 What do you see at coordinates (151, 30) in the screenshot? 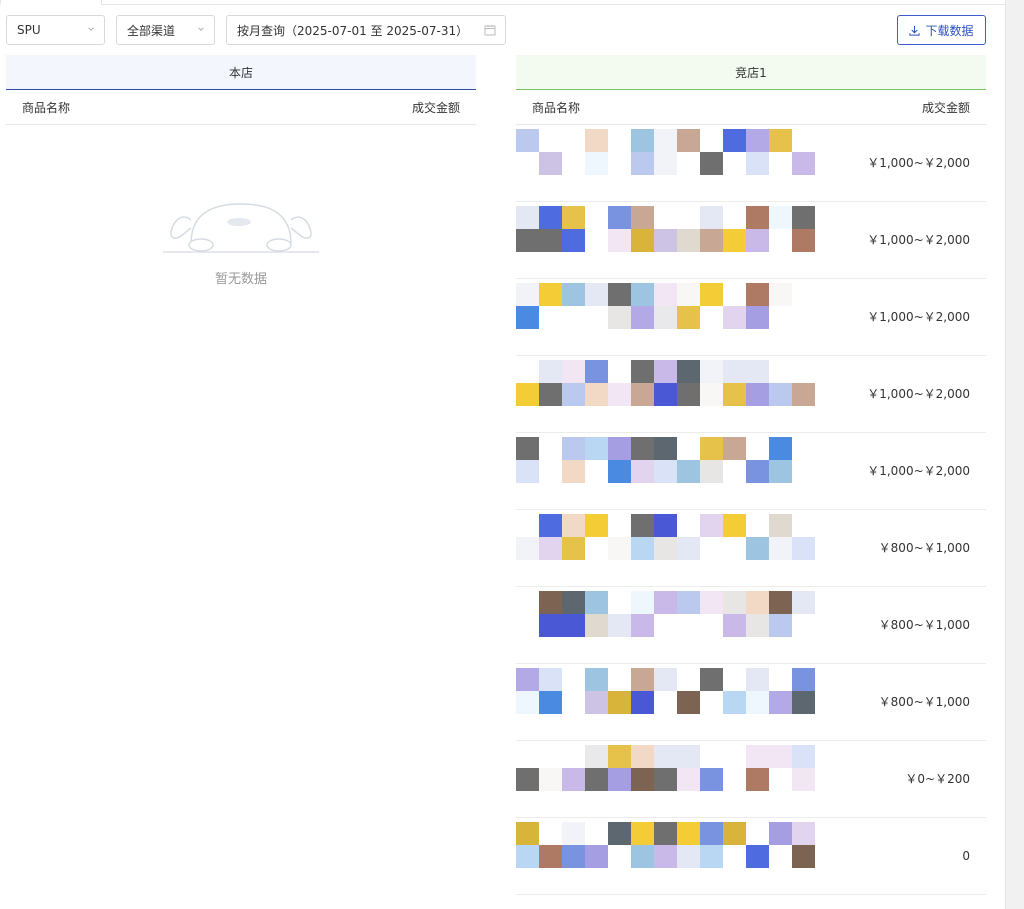
I see `channel-select-value: 全部渠道` at bounding box center [151, 30].